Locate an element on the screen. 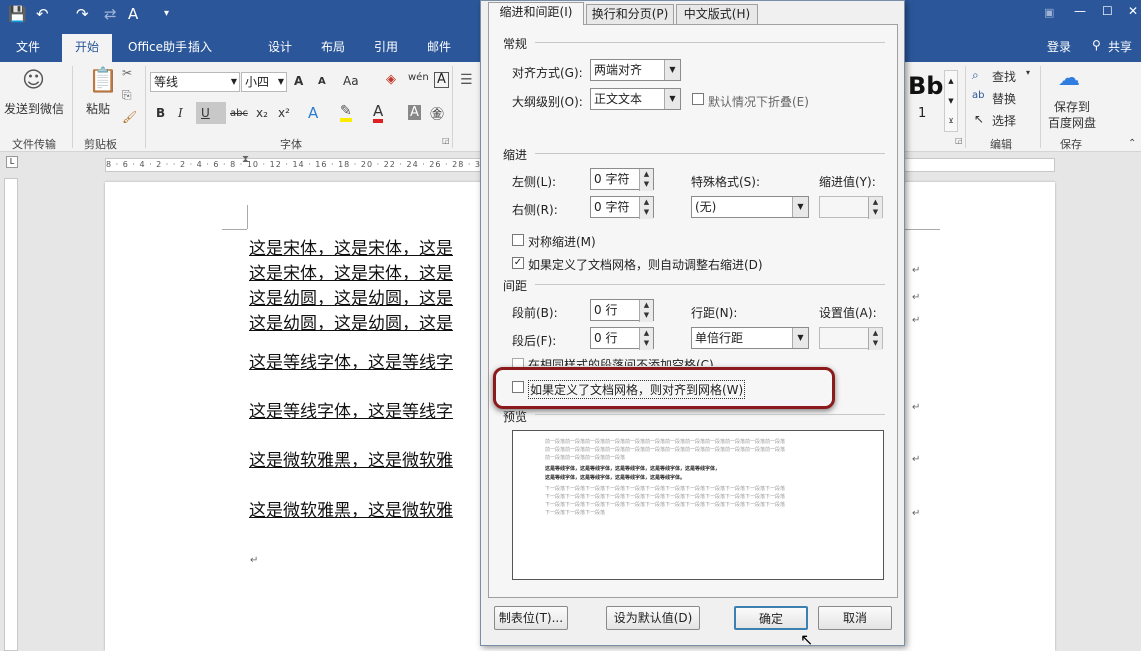 The width and height of the screenshot is (1141, 651). minimize-icon: — is located at coordinates (1080, 11).